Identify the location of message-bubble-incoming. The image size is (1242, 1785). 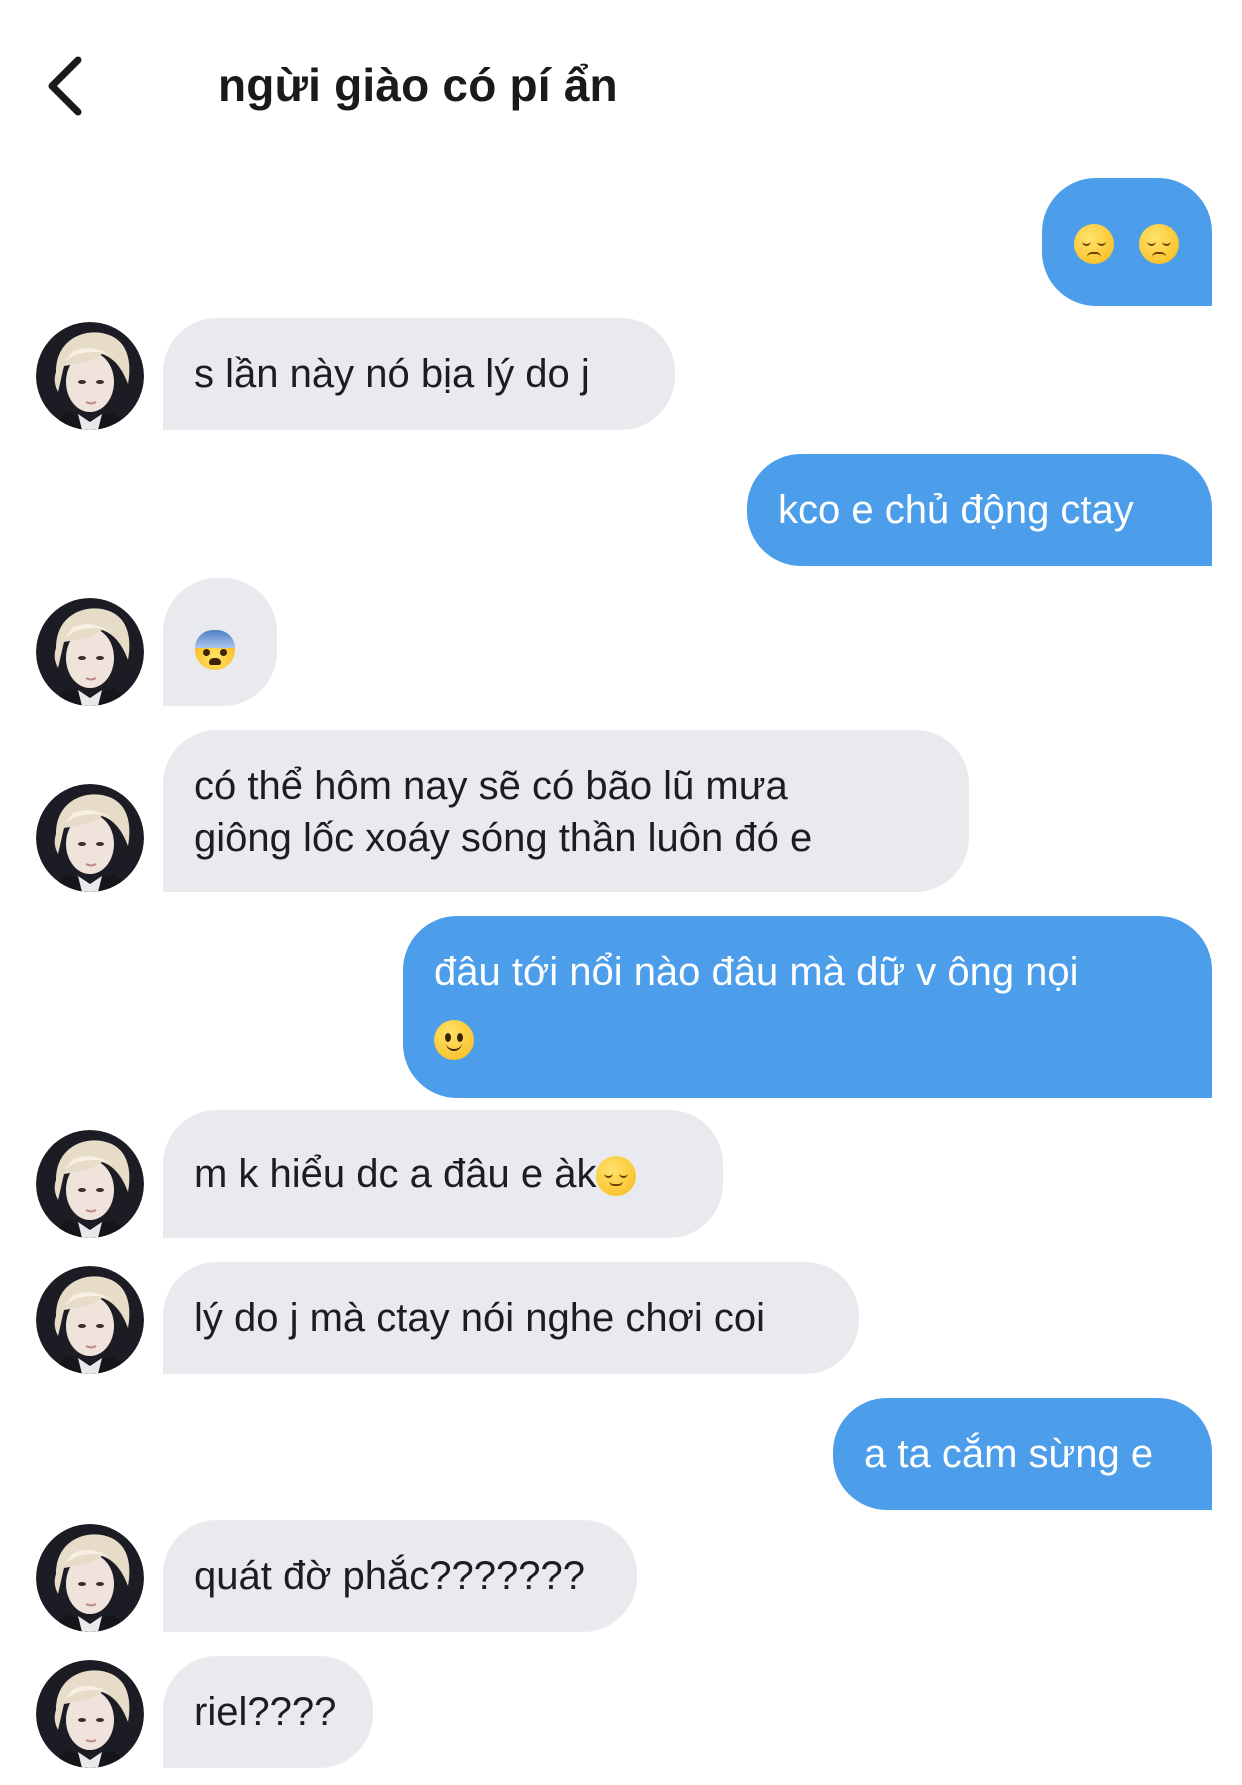
(220, 642).